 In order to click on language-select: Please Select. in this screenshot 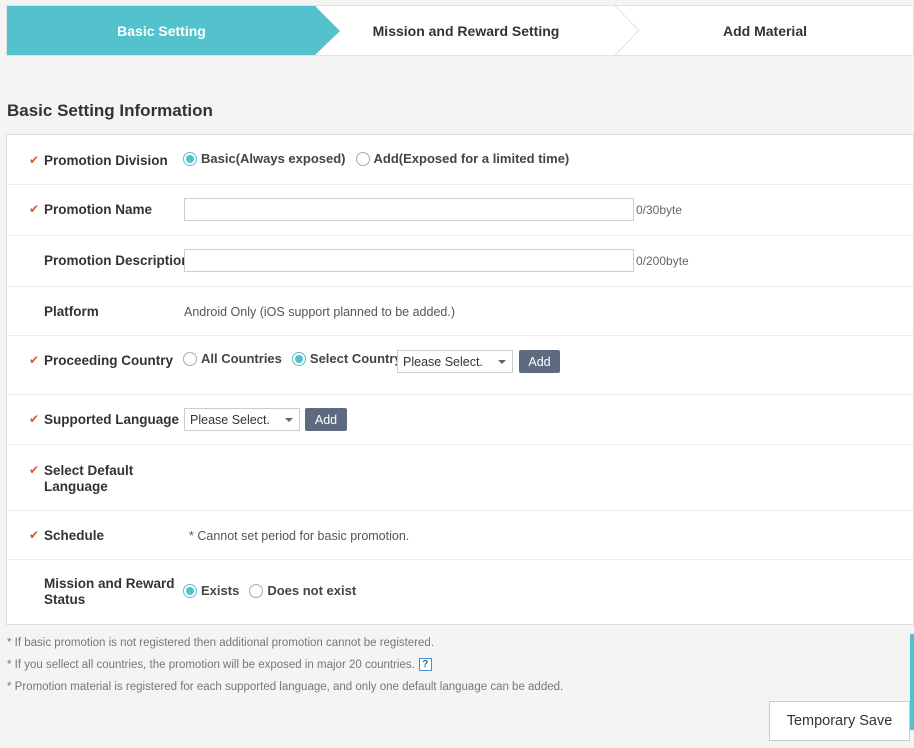, I will do `click(242, 419)`.